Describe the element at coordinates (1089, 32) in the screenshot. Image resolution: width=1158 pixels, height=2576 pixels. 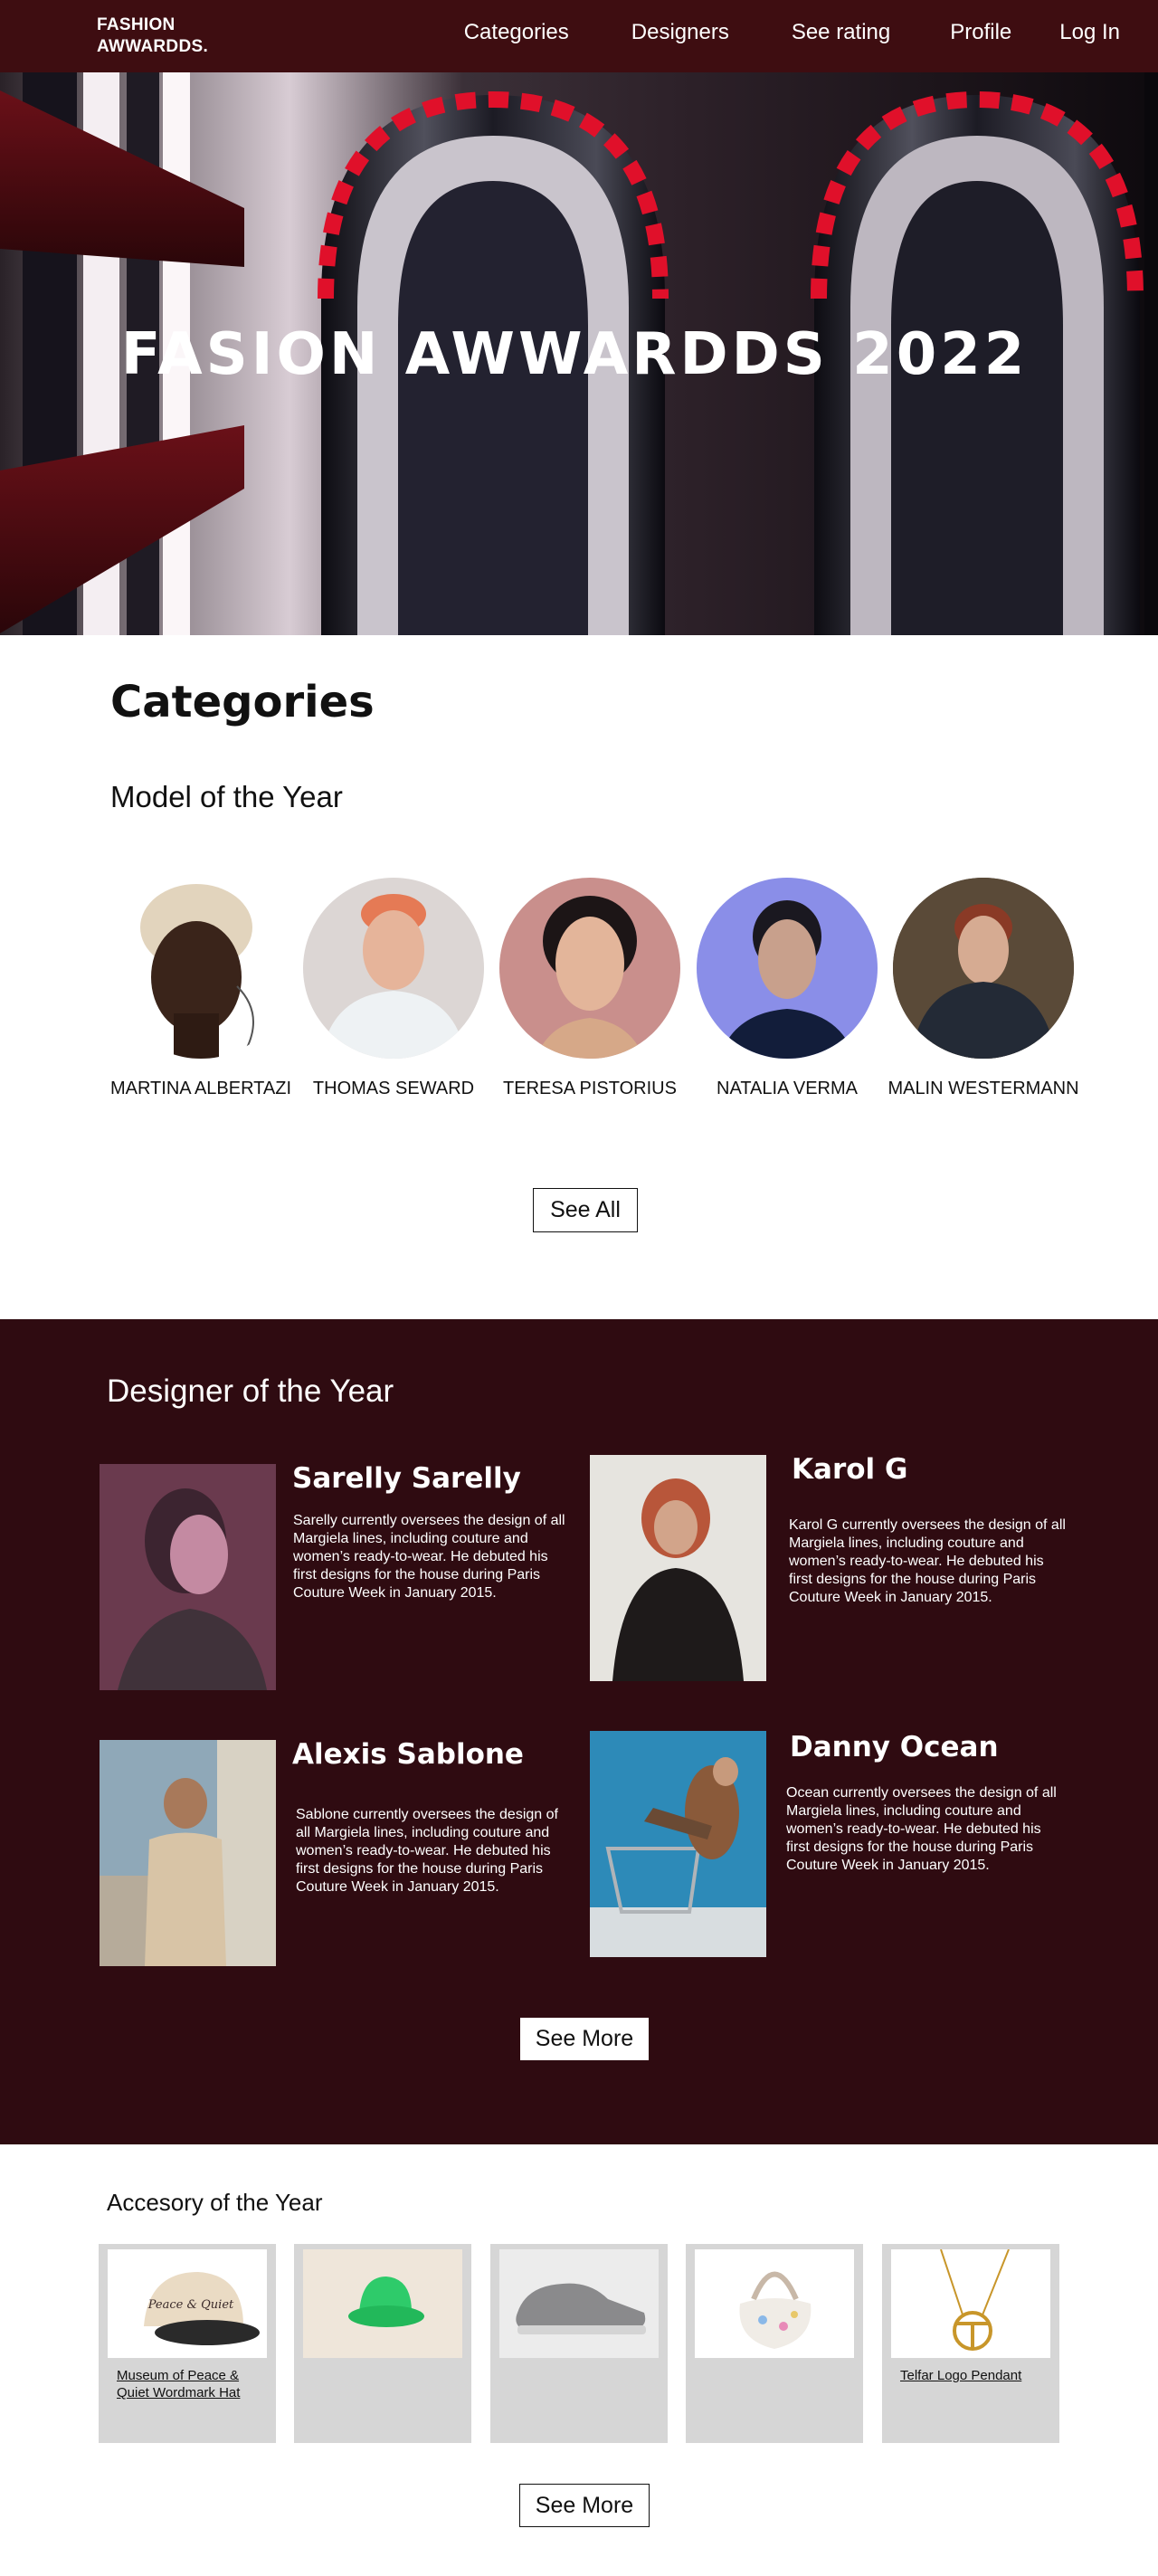
I see `nav-link-log-in: Log In` at that location.